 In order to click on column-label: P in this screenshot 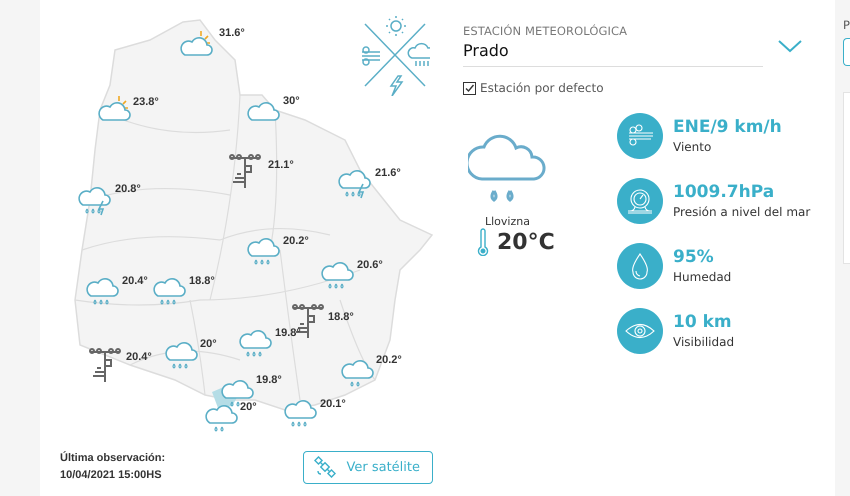, I will do `click(846, 25)`.